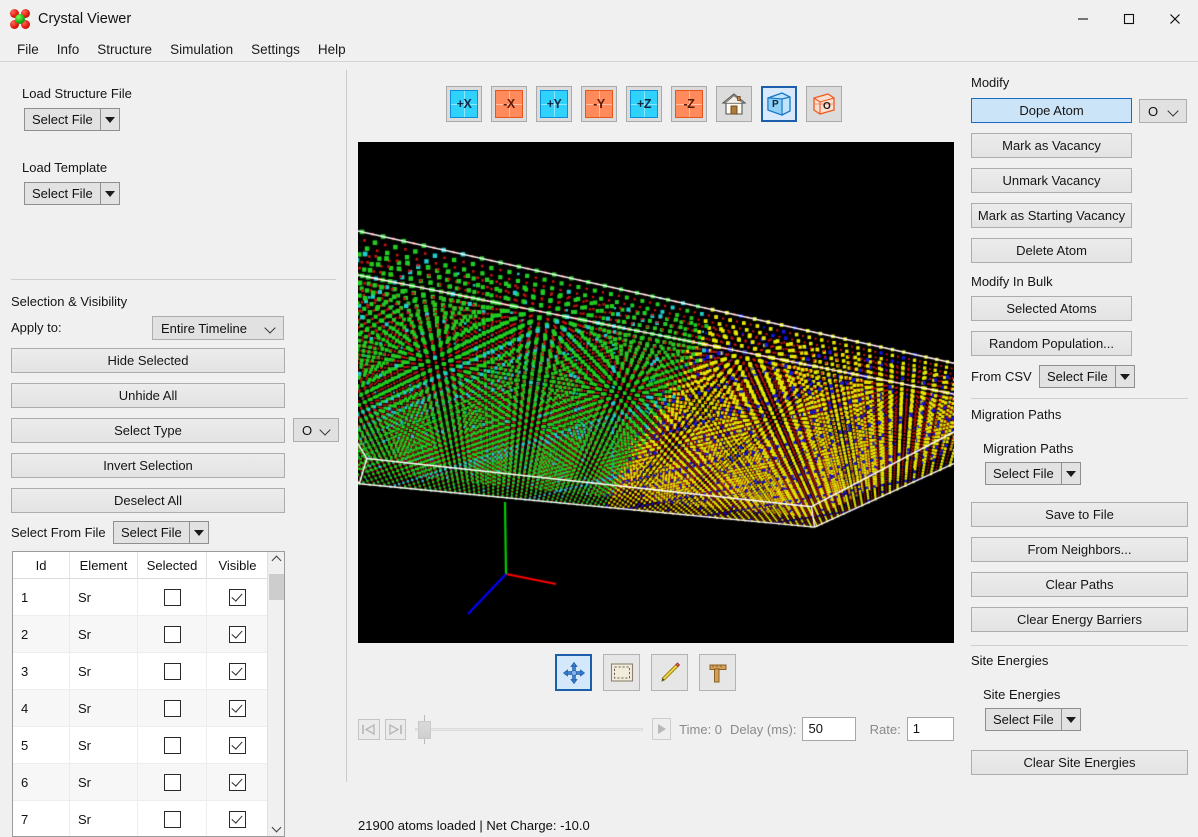  What do you see at coordinates (1051, 308) in the screenshot?
I see `selected-atoms-button: Selected Atoms` at bounding box center [1051, 308].